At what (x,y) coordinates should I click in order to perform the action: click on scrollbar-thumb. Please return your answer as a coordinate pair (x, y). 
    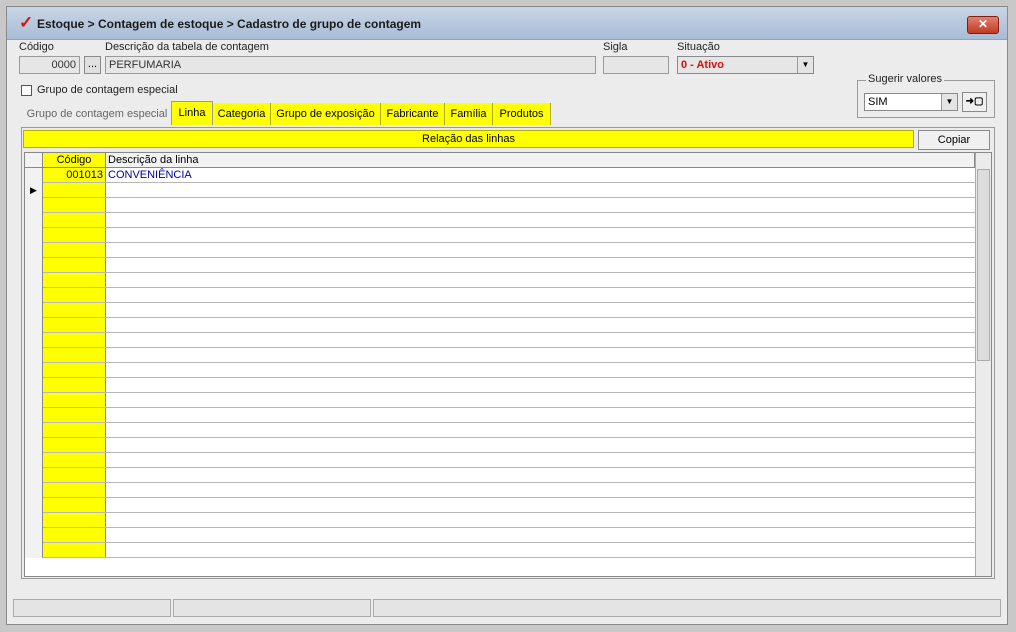
    Looking at the image, I should click on (983, 265).